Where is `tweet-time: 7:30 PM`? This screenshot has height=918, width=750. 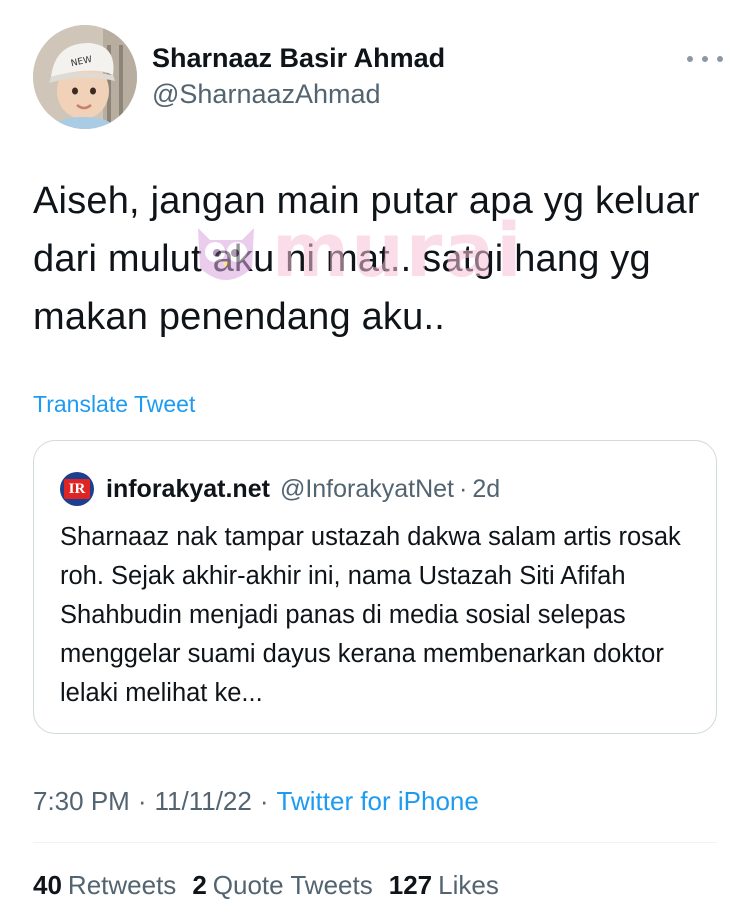
tweet-time: 7:30 PM is located at coordinates (81, 801).